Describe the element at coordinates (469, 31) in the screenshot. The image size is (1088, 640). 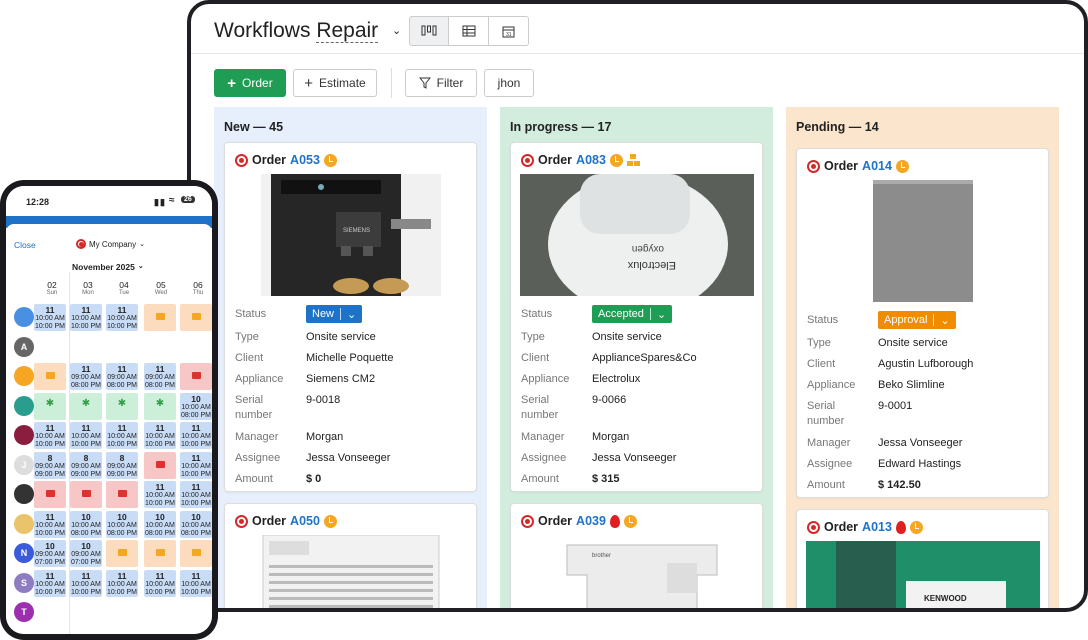
I see `table-view-icon` at that location.